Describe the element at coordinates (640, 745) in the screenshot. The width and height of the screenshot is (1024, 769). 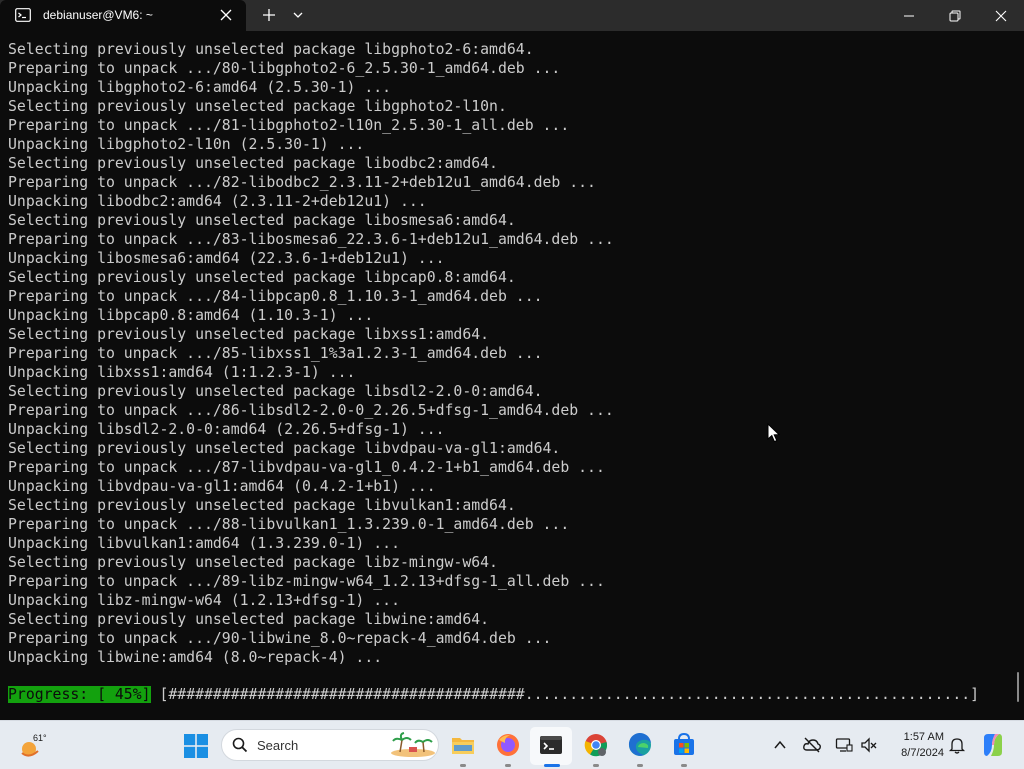
I see `edge-icon` at that location.